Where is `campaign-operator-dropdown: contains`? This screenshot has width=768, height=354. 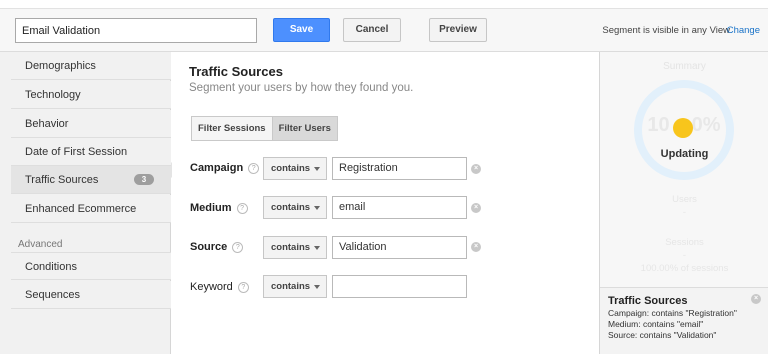 campaign-operator-dropdown: contains is located at coordinates (295, 168).